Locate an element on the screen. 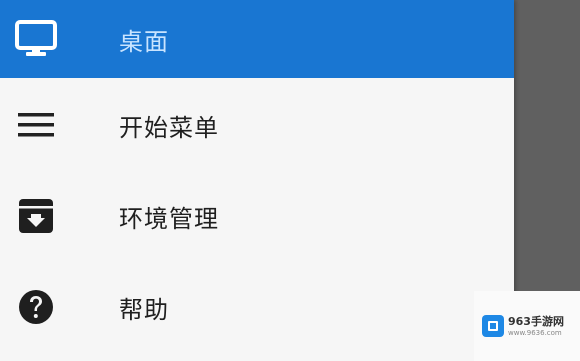 This screenshot has width=580, height=361. drawer-item-label: 环境管理 is located at coordinates (169, 218).